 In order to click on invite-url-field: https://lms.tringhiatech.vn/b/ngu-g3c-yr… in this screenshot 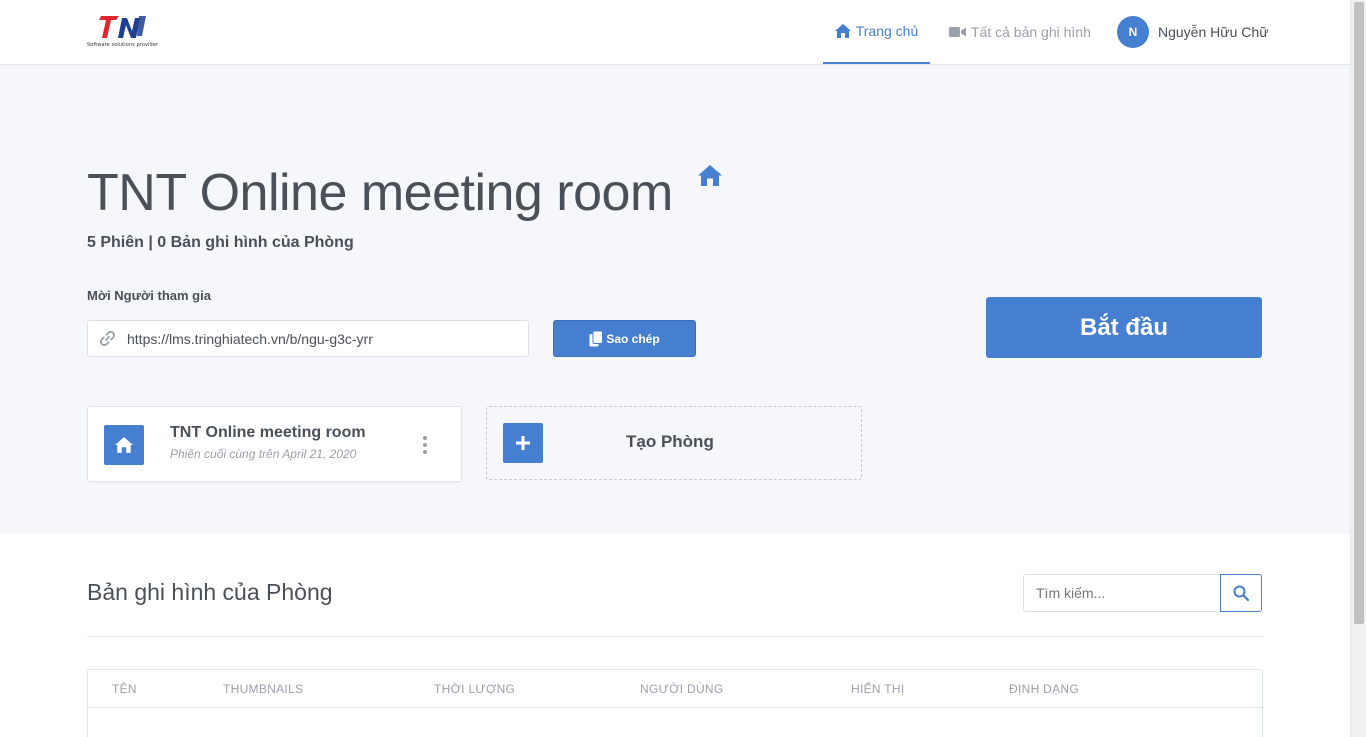, I will do `click(308, 338)`.